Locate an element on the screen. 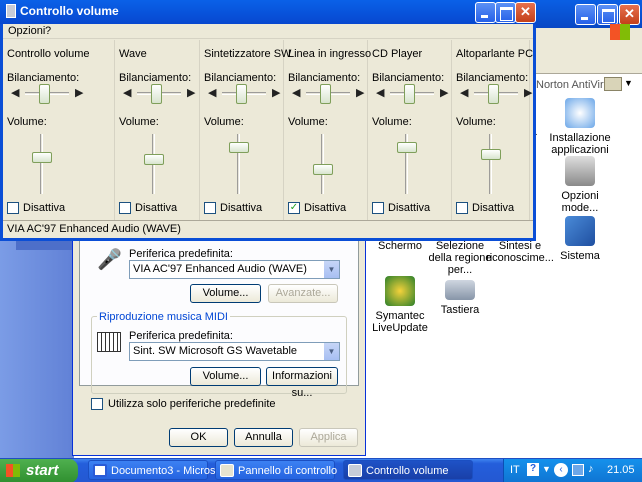 This screenshot has width=642, height=482. maximize-button is located at coordinates (505, 12).